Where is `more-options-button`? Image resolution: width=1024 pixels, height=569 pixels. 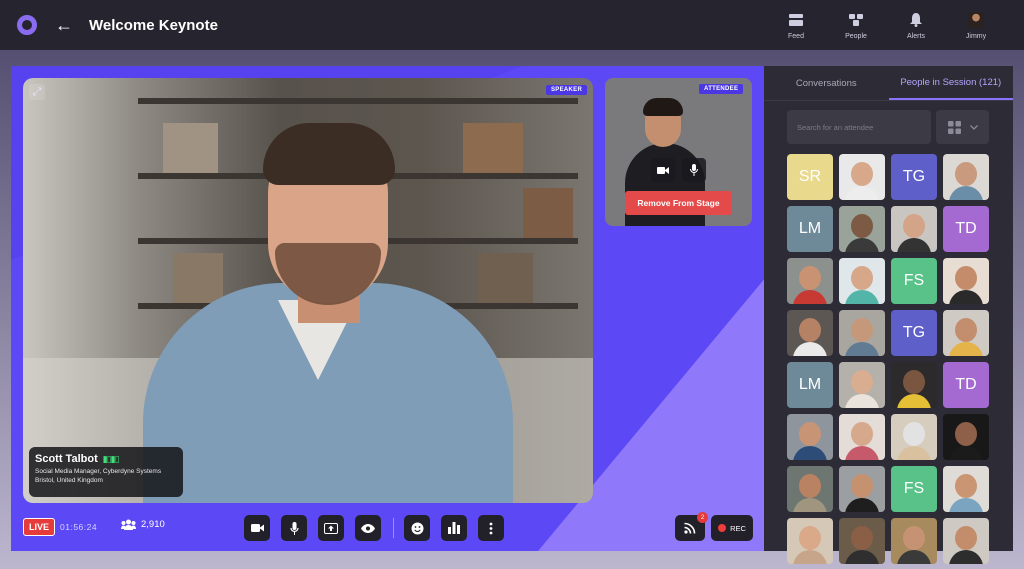
more-options-button is located at coordinates (491, 528).